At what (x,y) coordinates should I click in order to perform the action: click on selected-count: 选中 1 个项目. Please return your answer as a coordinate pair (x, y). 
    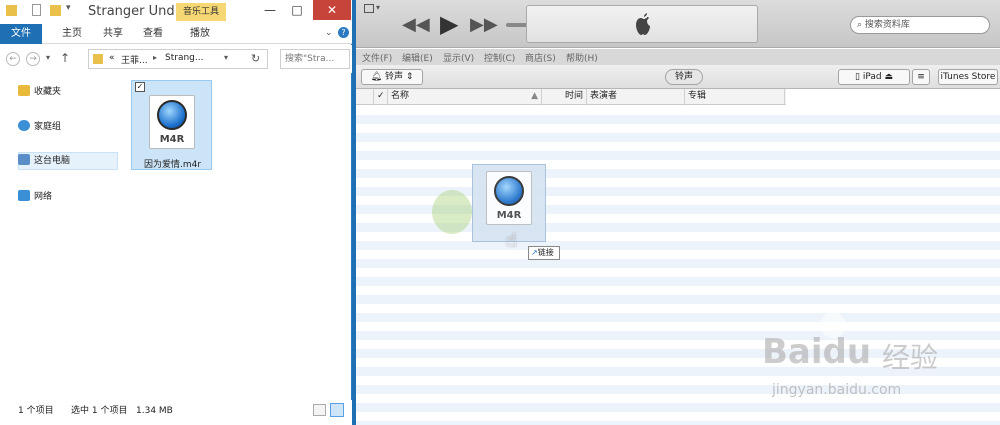
    Looking at the image, I should click on (99, 411).